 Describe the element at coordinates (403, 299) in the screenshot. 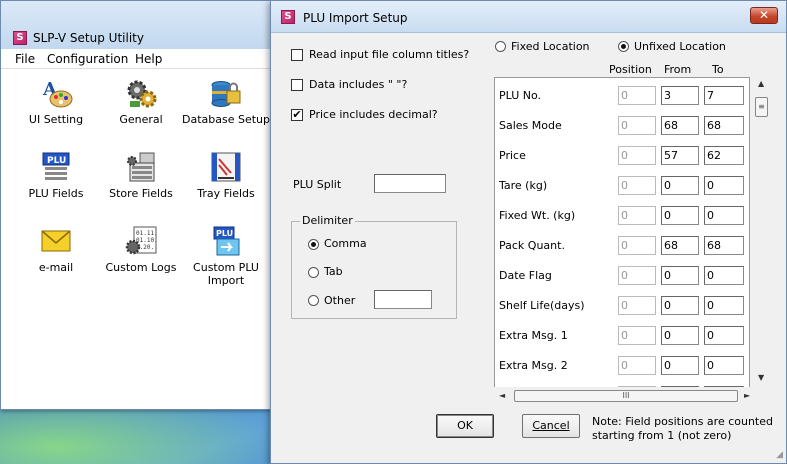

I see `other-delimiter-input` at that location.